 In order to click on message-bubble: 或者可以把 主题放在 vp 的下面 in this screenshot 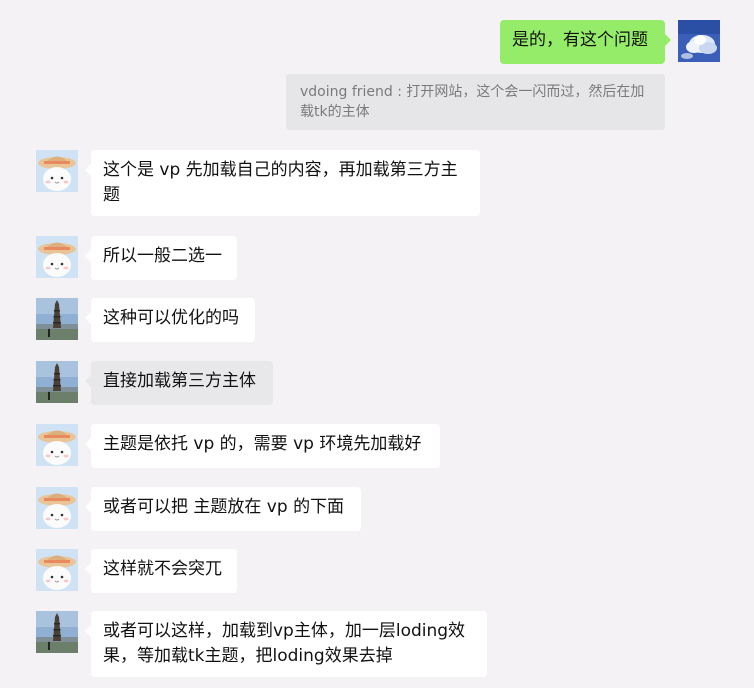, I will do `click(223, 509)`.